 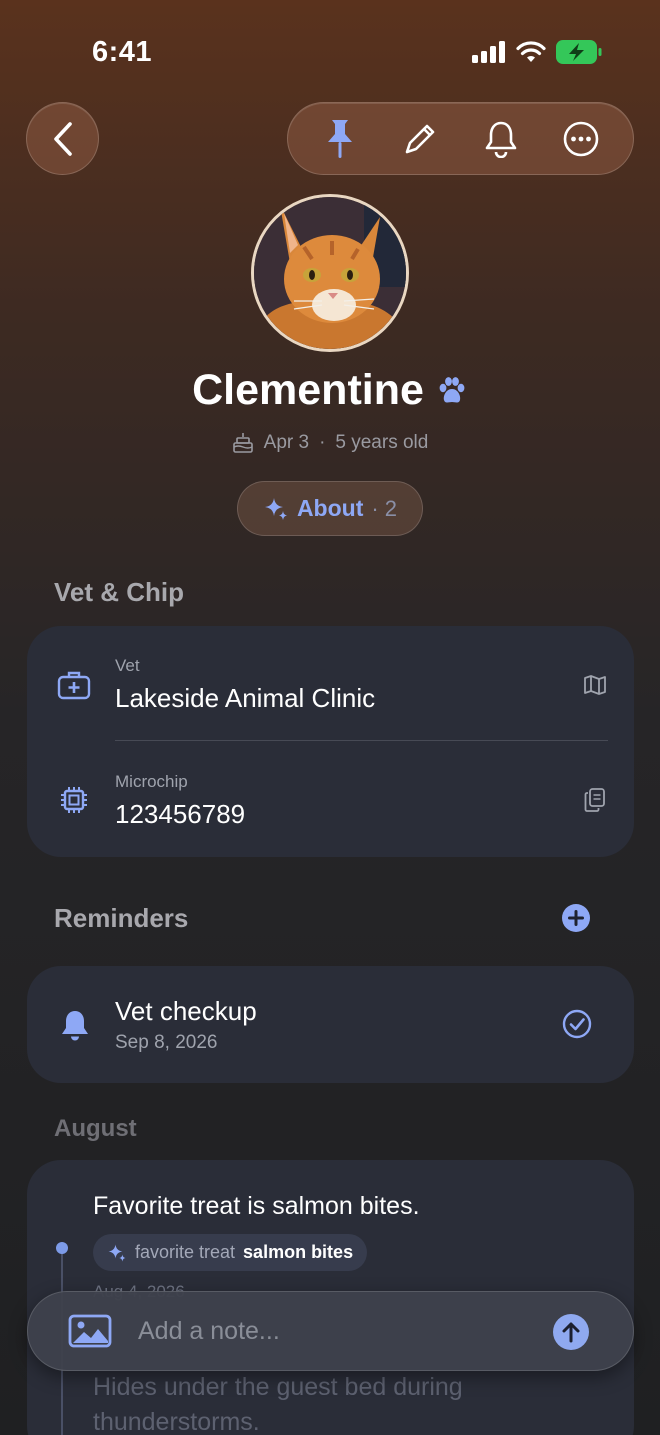 What do you see at coordinates (62, 1248) in the screenshot?
I see `timeline-dot` at bounding box center [62, 1248].